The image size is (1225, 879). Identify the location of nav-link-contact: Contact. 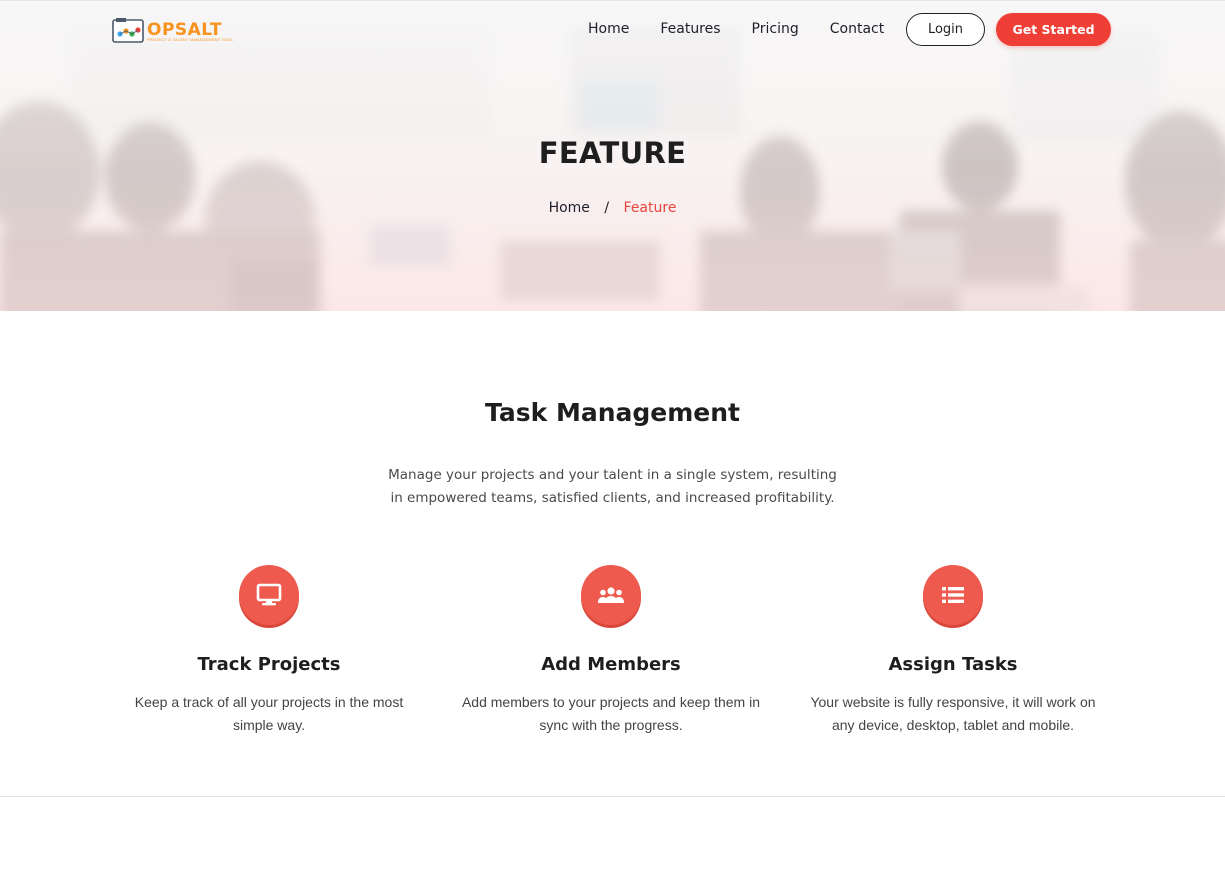
(857, 29).